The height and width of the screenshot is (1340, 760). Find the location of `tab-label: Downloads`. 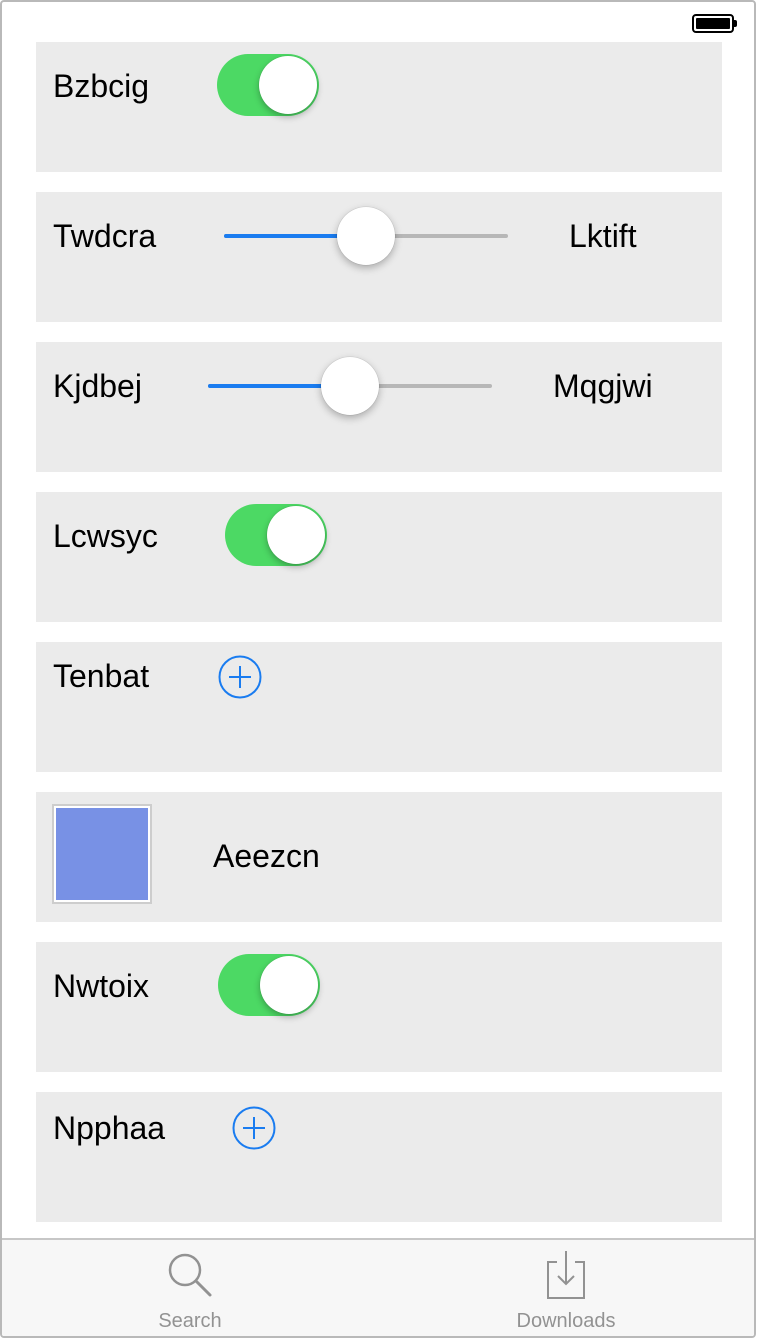

tab-label: Downloads is located at coordinates (566, 1321).